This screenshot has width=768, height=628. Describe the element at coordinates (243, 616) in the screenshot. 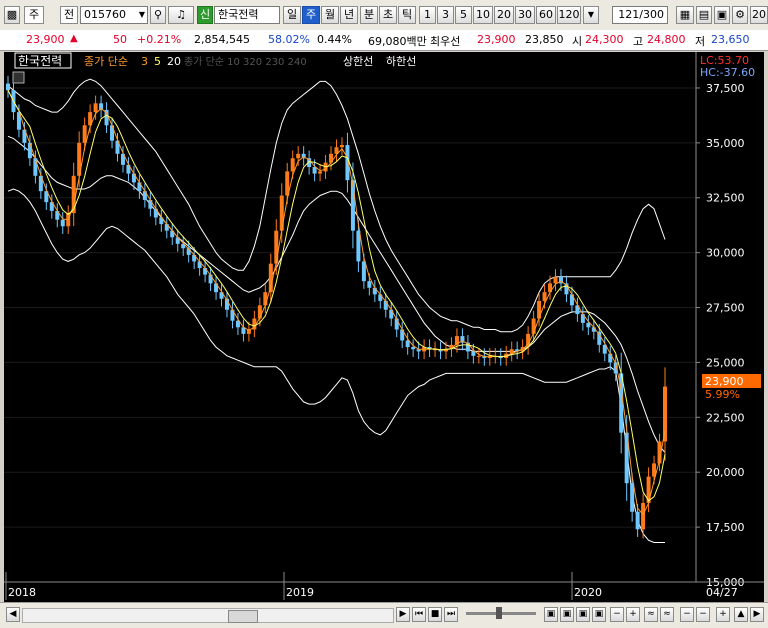

I see `scroll-thumb` at that location.